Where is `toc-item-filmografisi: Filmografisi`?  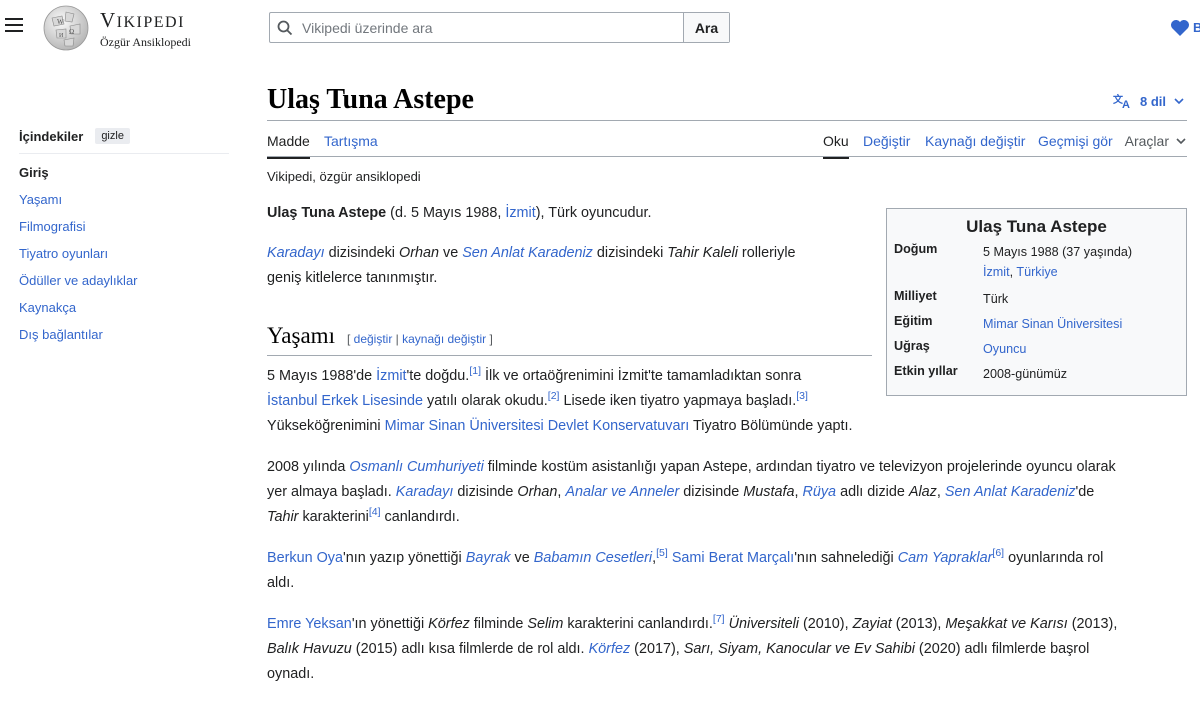
toc-item-filmografisi: Filmografisi is located at coordinates (124, 232).